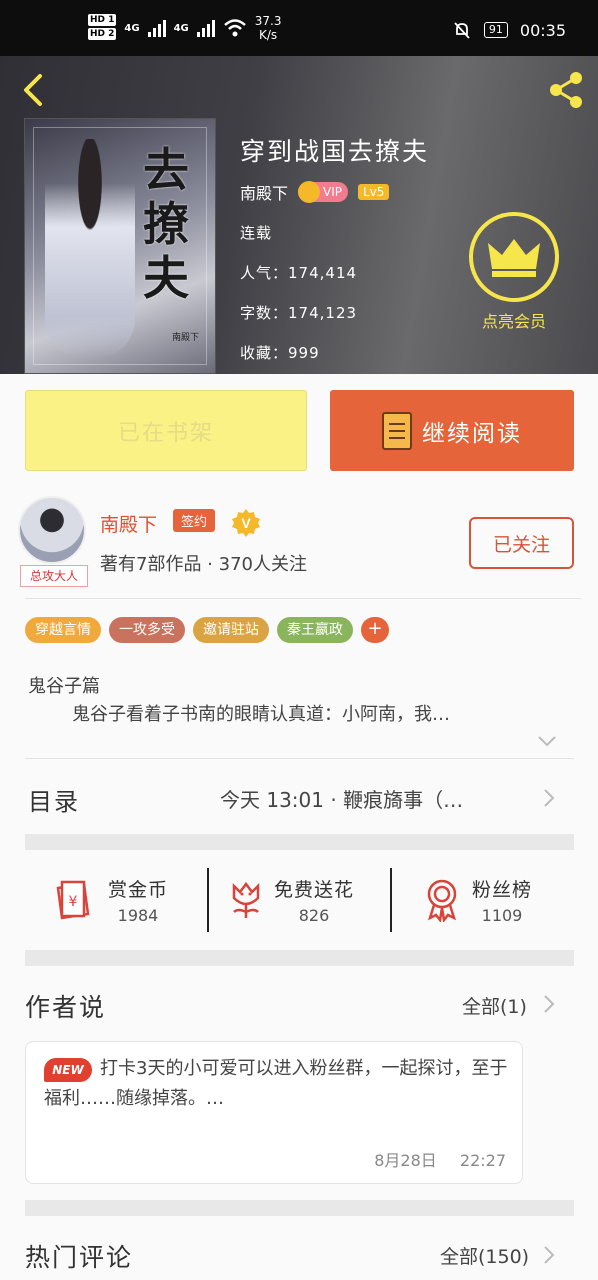  Describe the element at coordinates (309, 192) in the screenshot. I see `crown-small-icon` at that location.